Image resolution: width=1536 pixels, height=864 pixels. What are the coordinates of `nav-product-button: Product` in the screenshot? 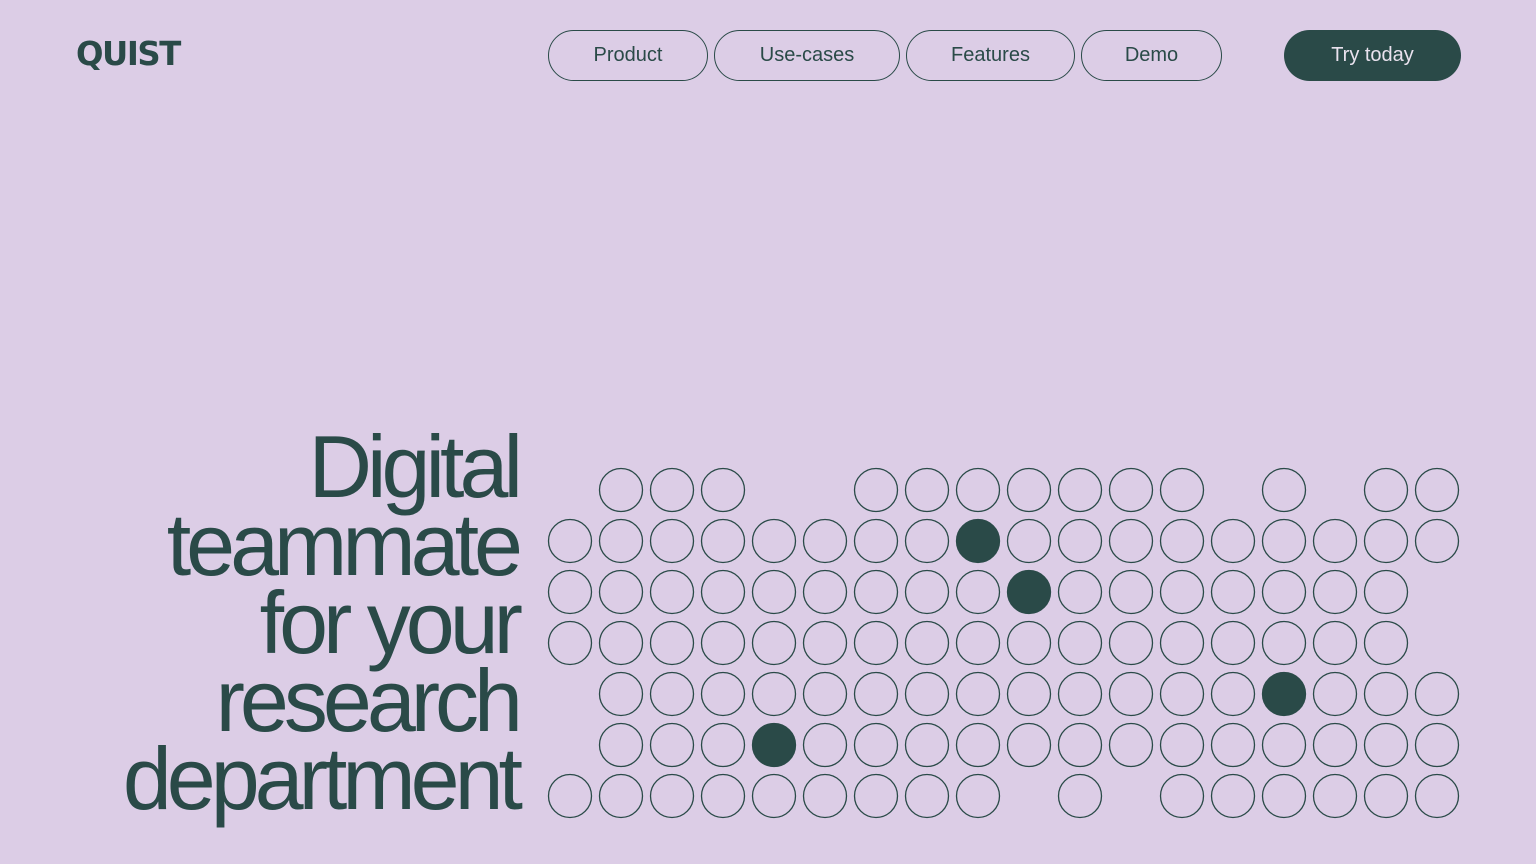 It's located at (628, 55).